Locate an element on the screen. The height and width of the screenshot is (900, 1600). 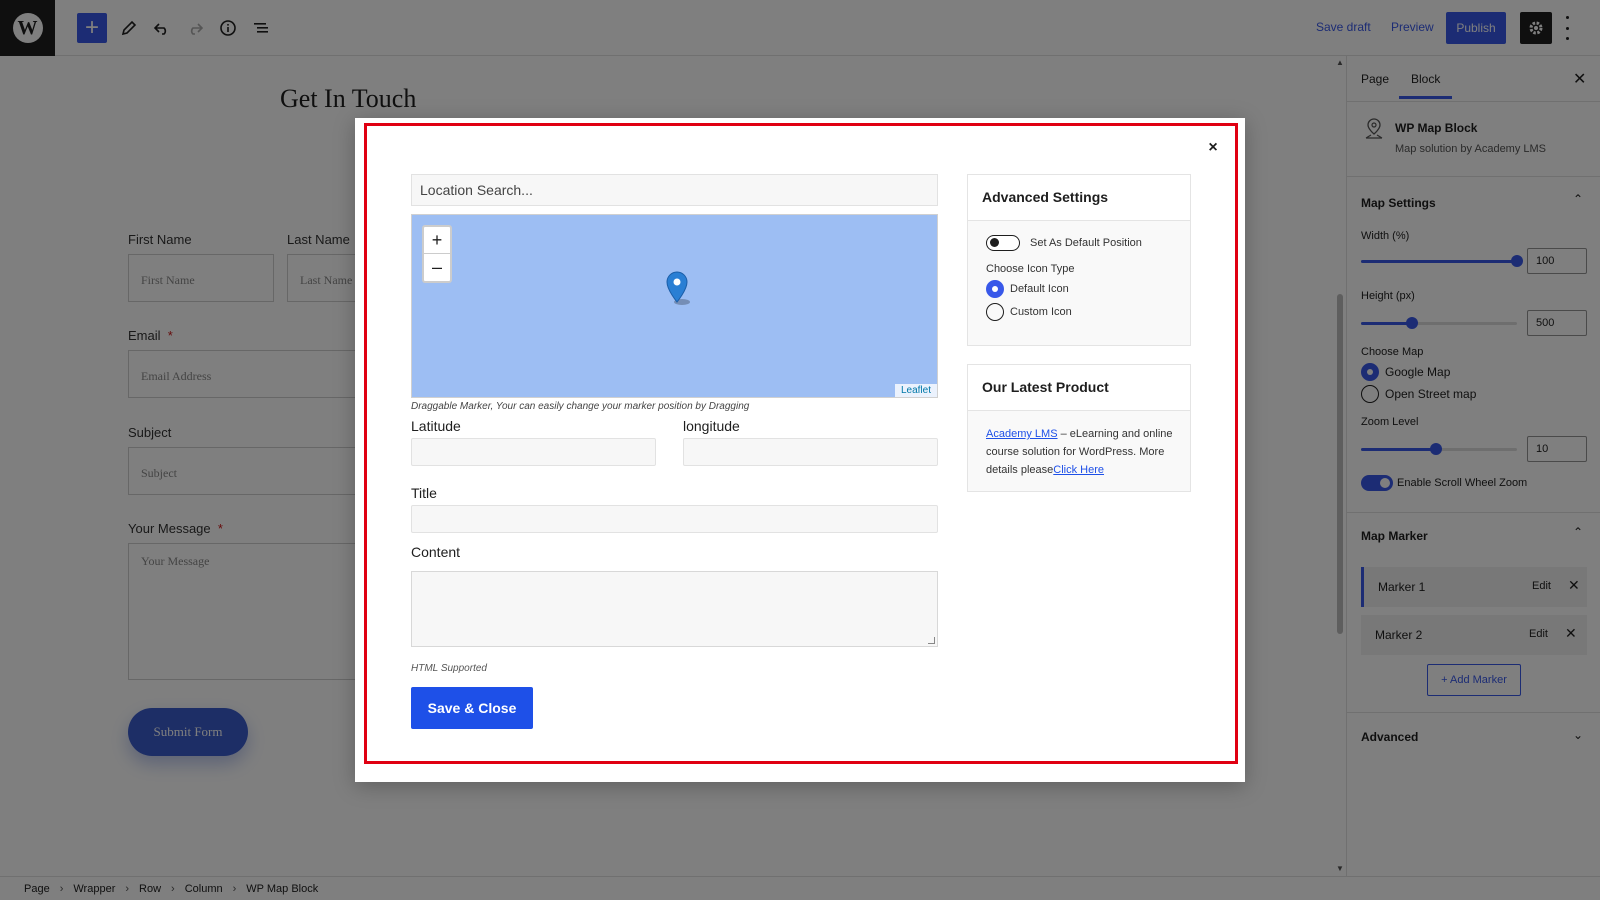
longitude-label: longitude is located at coordinates (711, 426).